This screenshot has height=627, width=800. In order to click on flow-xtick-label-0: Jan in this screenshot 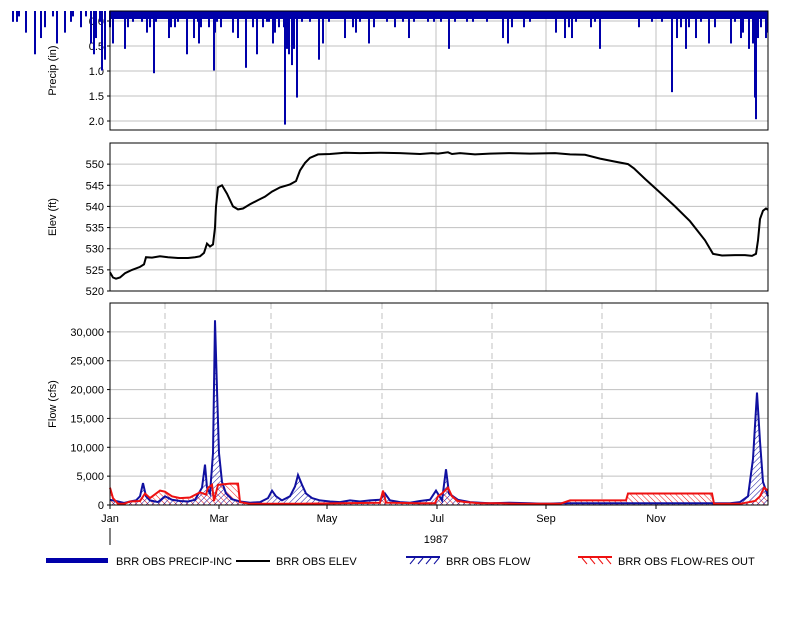, I will do `click(110, 519)`.